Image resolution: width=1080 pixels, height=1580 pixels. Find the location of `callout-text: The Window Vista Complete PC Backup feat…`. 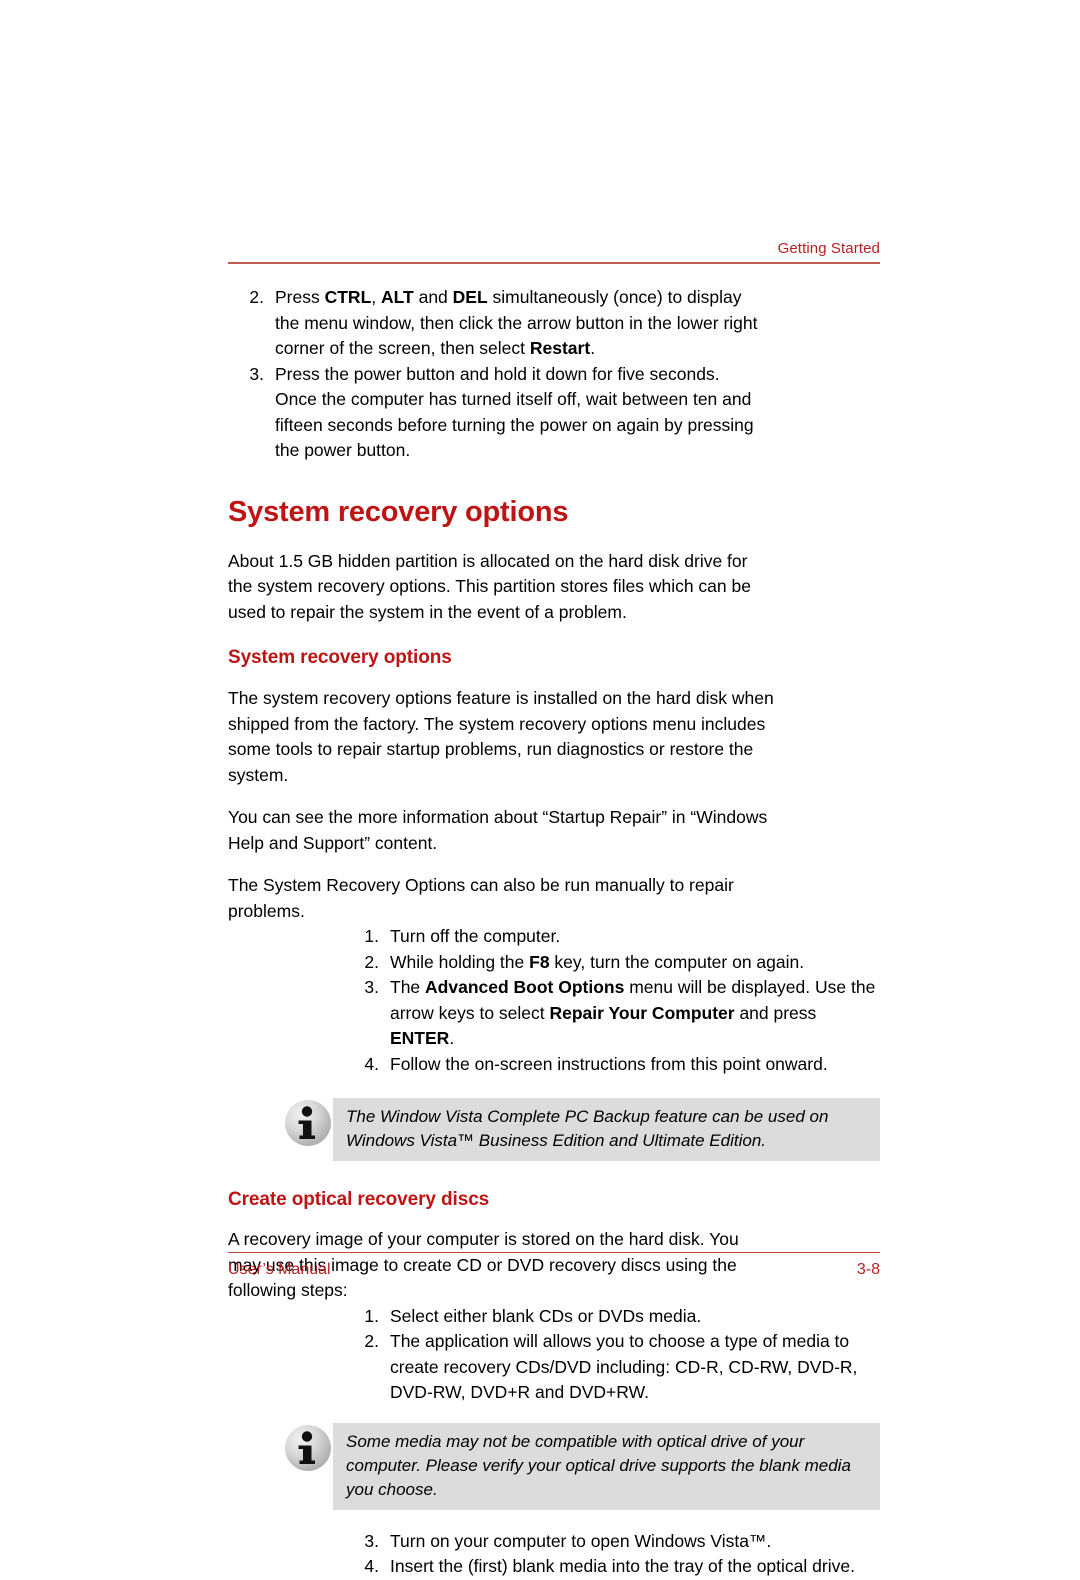

callout-text: The Window Vista Complete PC Backup feat… is located at coordinates (587, 1128).